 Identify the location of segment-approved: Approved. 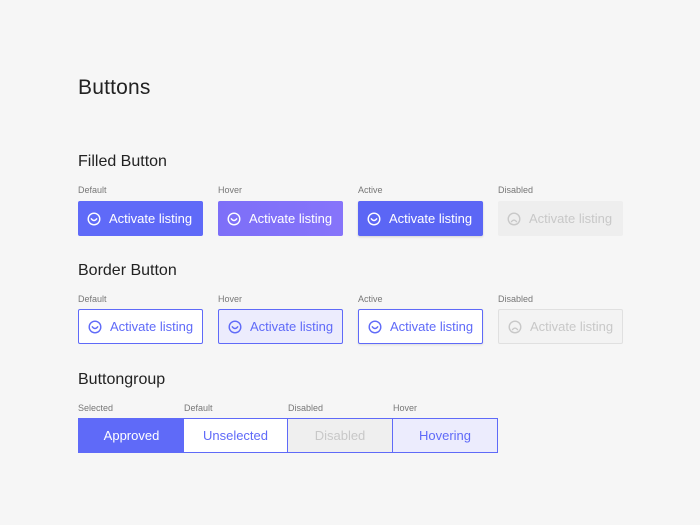
(131, 435).